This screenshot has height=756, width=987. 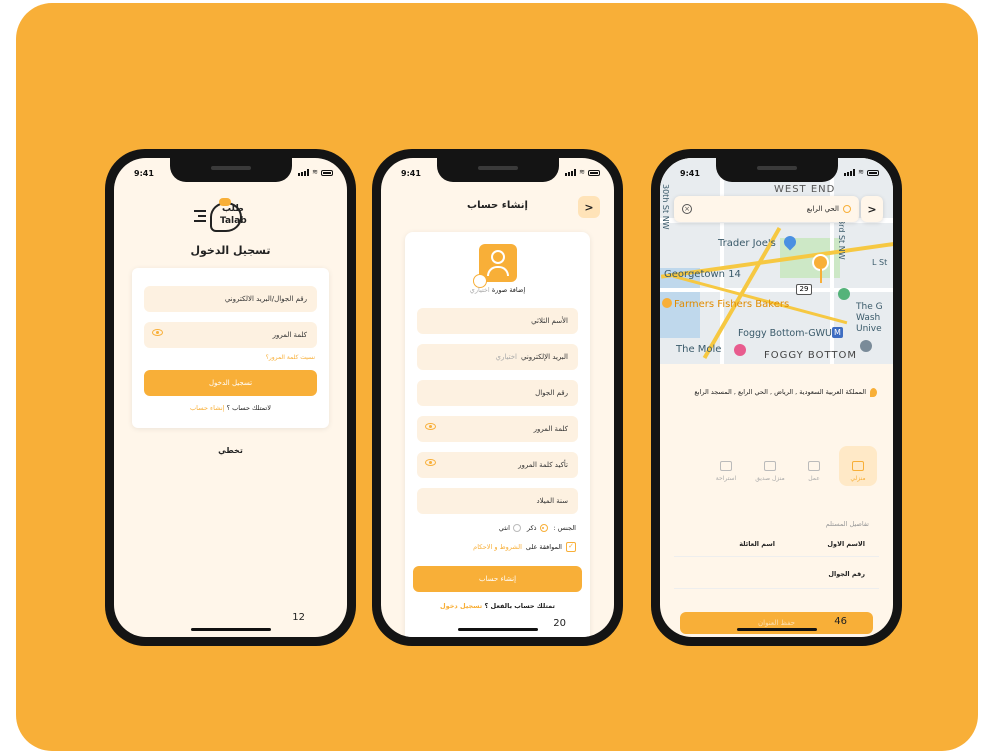 What do you see at coordinates (766, 209) in the screenshot?
I see `map-search-bar: الحي الرابع ×` at bounding box center [766, 209].